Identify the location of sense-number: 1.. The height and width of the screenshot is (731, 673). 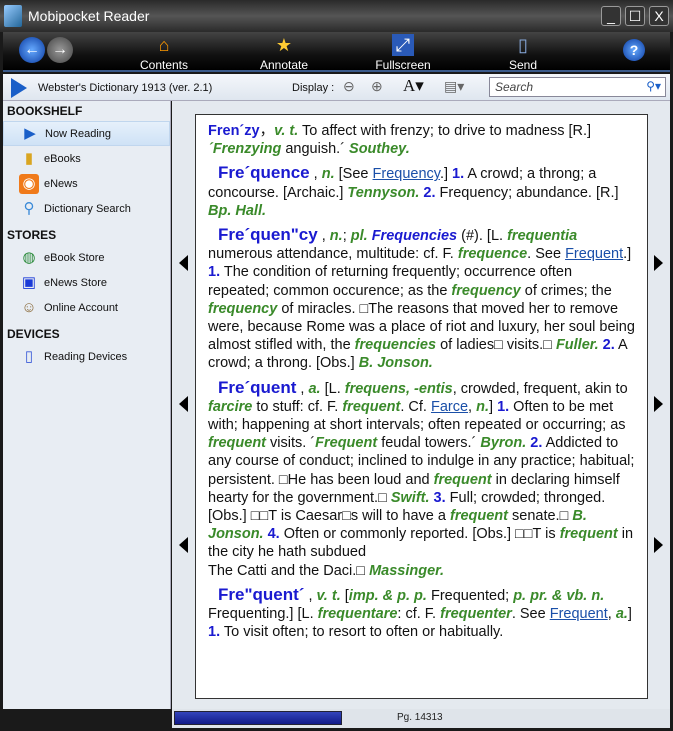
(214, 272).